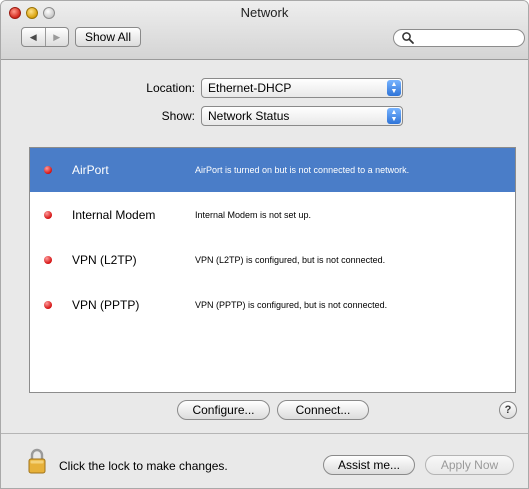 The height and width of the screenshot is (489, 529). What do you see at coordinates (469, 465) in the screenshot?
I see `apply-now-button: Apply Now` at bounding box center [469, 465].